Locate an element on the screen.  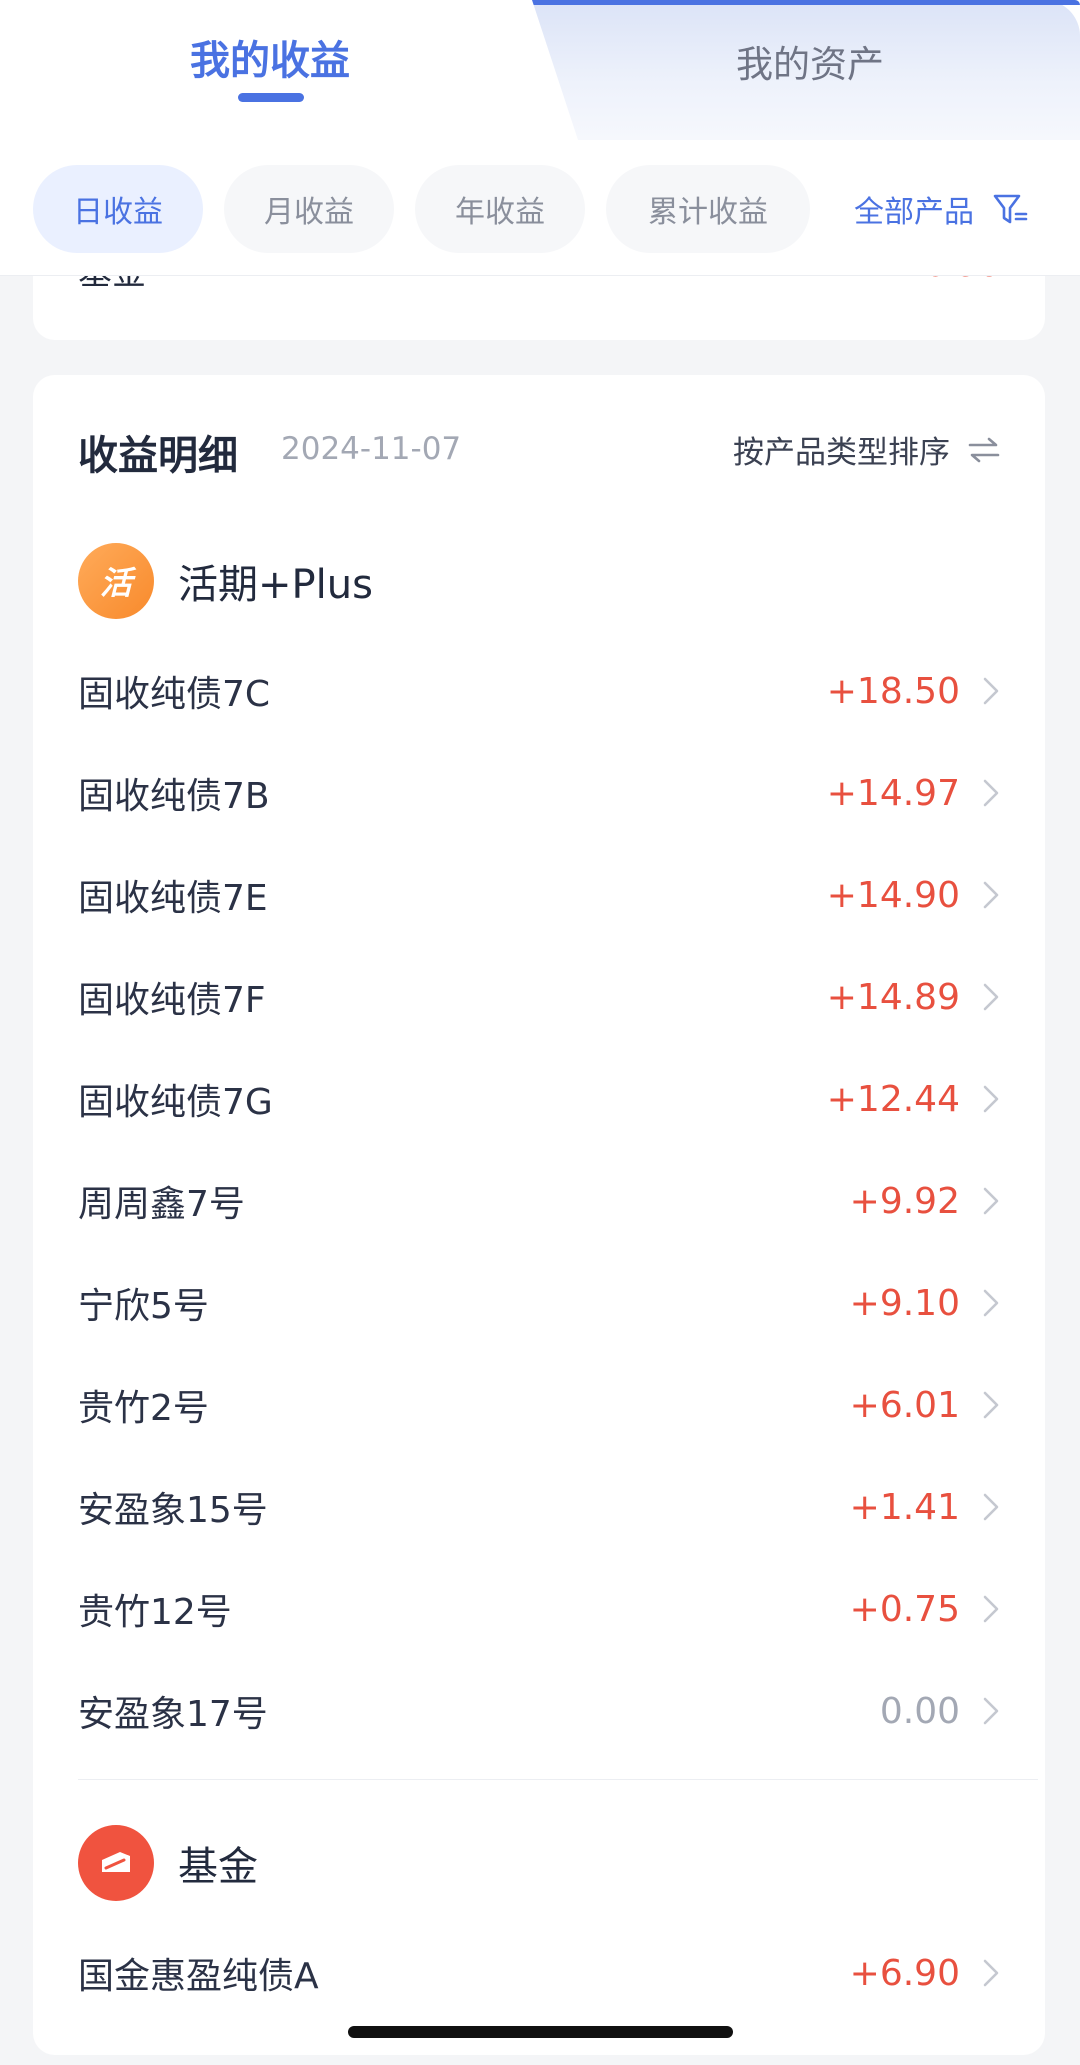
swap-icon is located at coordinates (984, 449).